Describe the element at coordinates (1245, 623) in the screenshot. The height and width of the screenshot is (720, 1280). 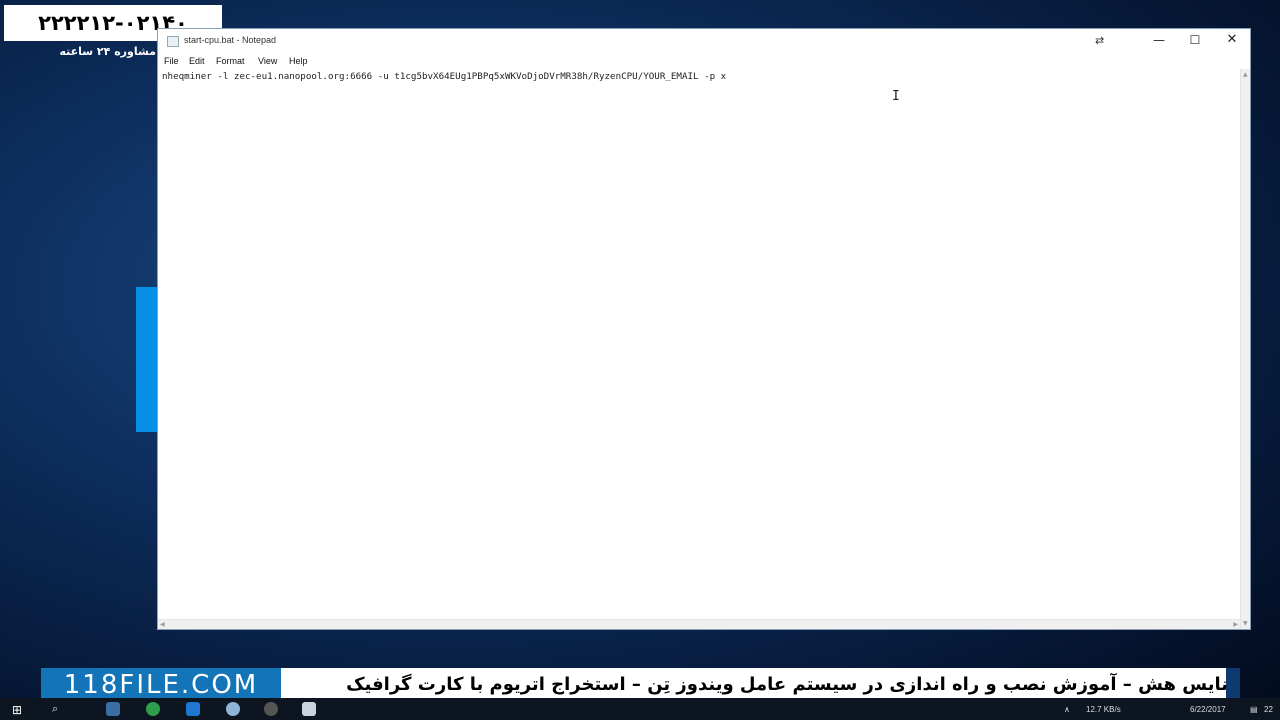
I see `scroll-down-icon: ▼` at that location.